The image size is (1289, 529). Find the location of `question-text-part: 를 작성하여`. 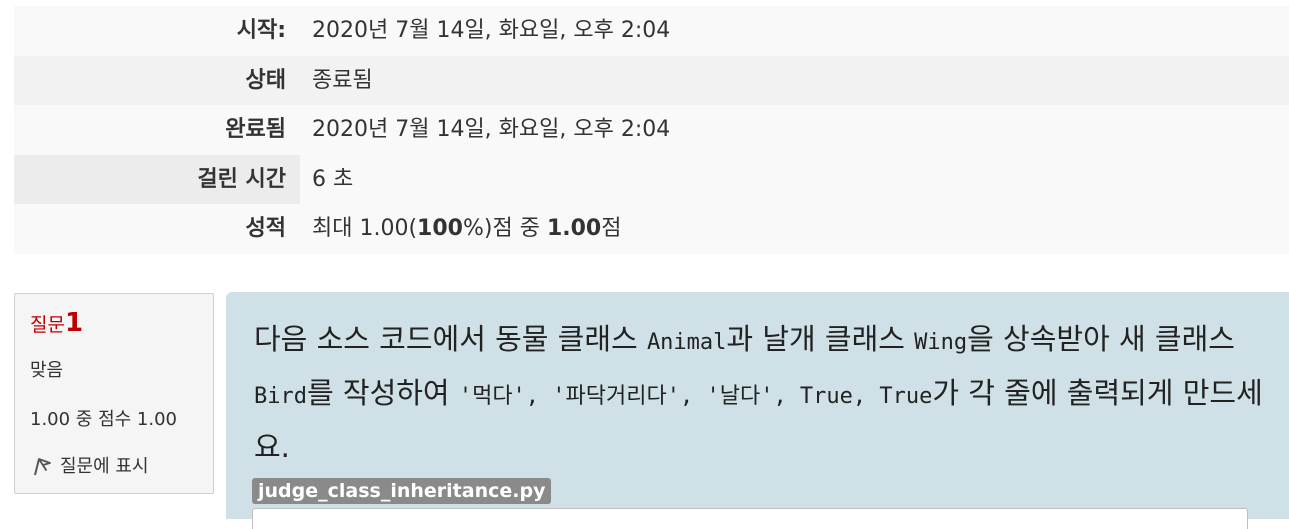

question-text-part: 를 작성하여 is located at coordinates (382, 393).